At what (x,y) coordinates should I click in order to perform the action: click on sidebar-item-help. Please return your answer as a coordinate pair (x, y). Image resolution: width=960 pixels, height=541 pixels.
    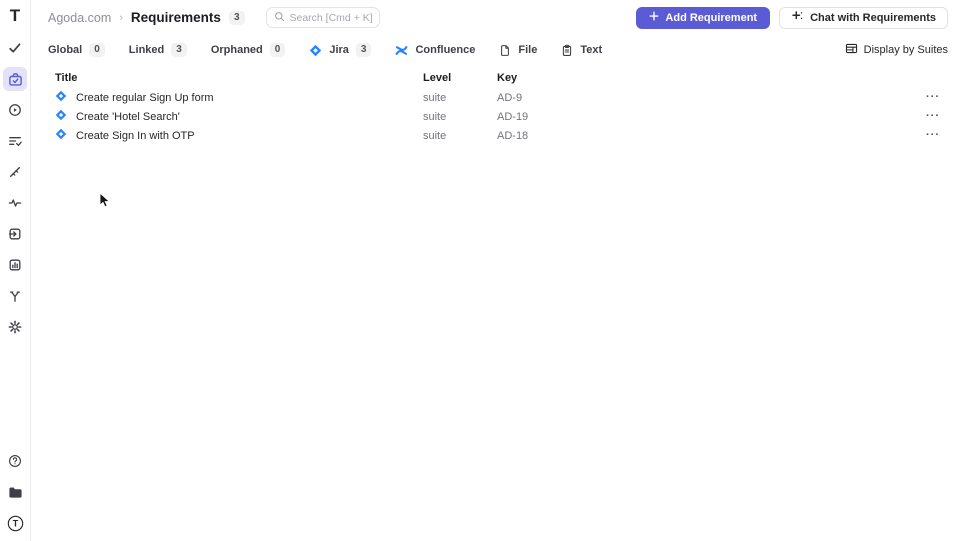
    Looking at the image, I should click on (15, 461).